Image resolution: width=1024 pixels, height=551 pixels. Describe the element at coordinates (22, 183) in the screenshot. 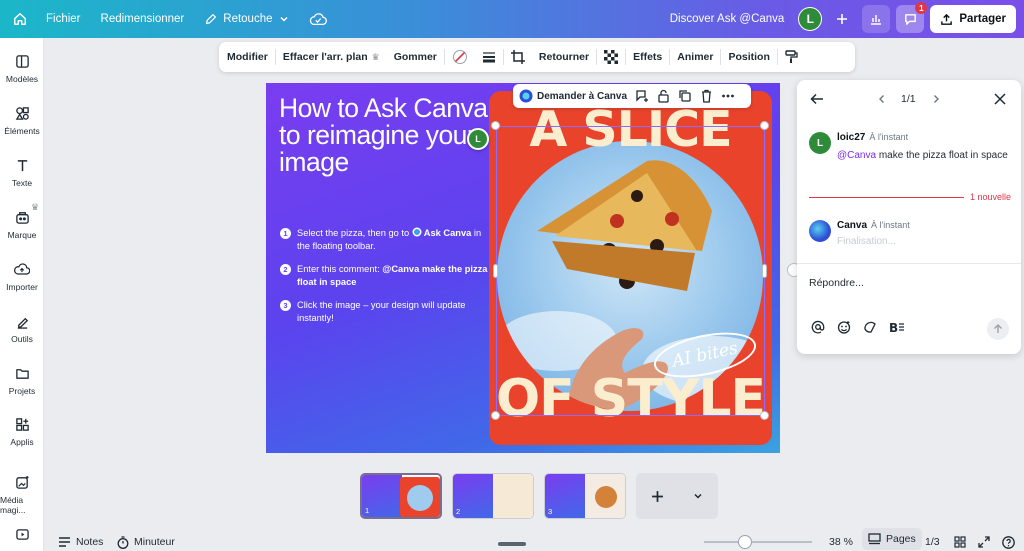

I see `sidebar-item-label: Texte` at that location.